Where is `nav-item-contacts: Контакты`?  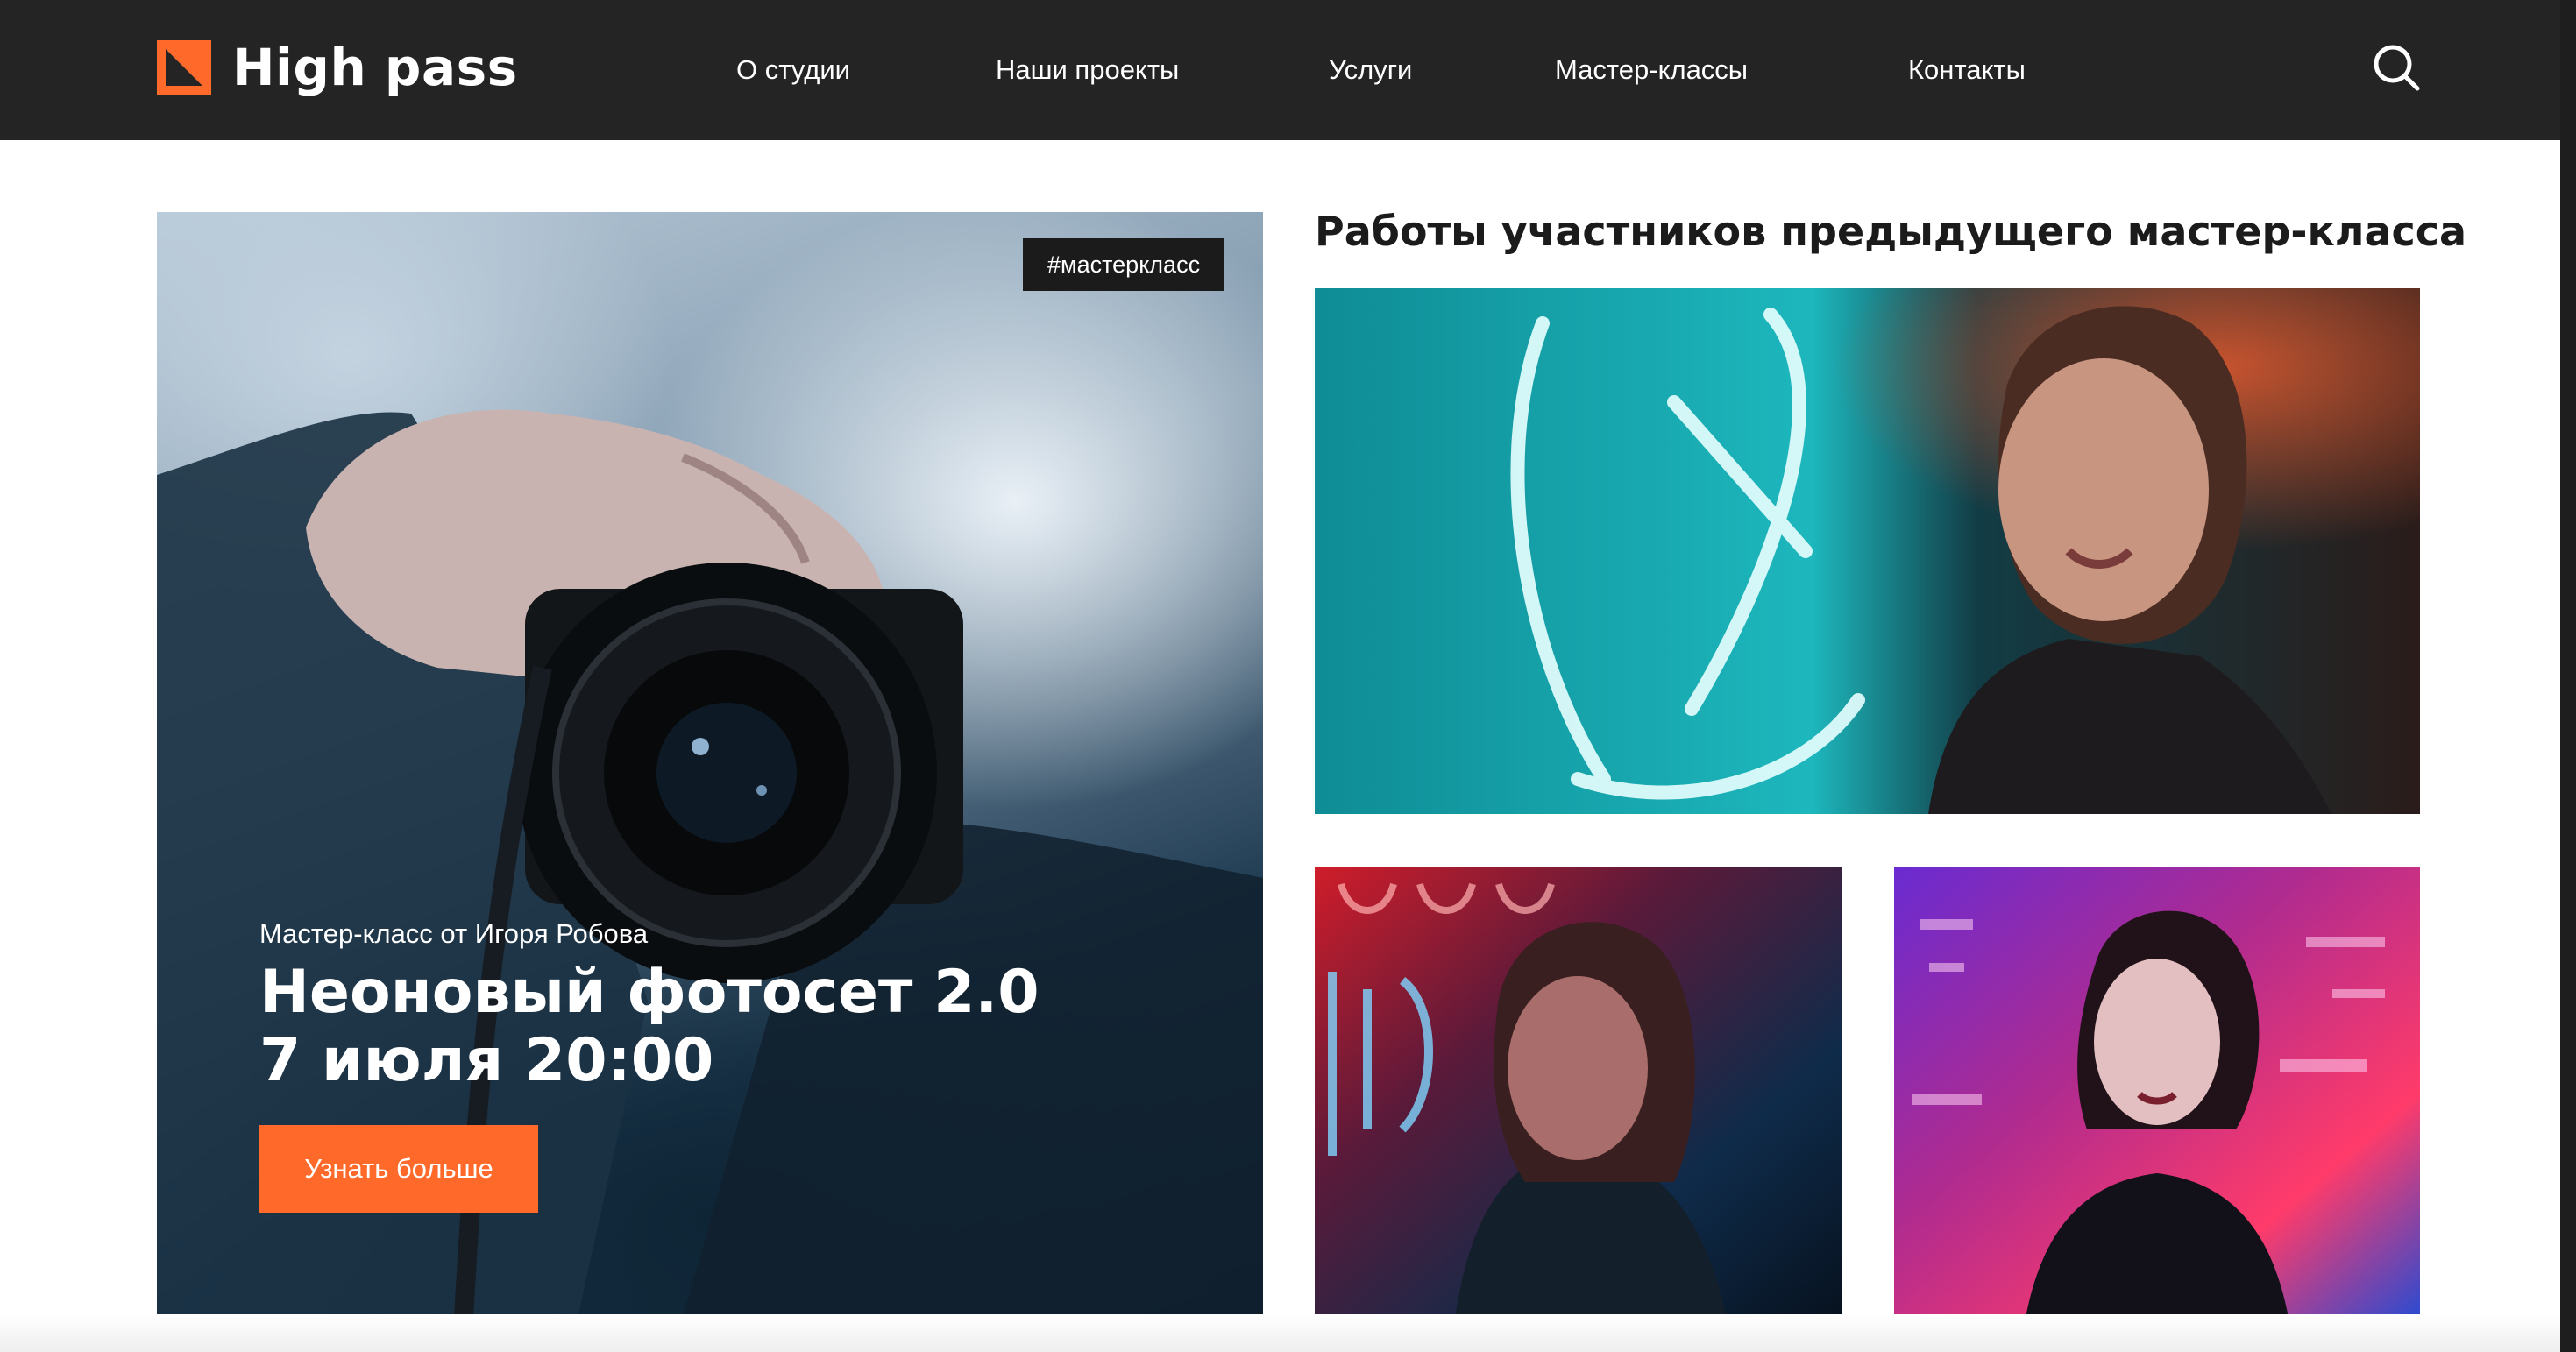
nav-item-contacts: Контакты is located at coordinates (1967, 70).